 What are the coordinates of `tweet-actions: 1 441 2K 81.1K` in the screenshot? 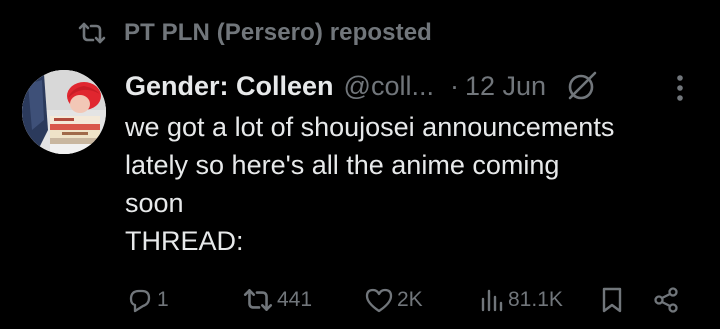 It's located at (360, 300).